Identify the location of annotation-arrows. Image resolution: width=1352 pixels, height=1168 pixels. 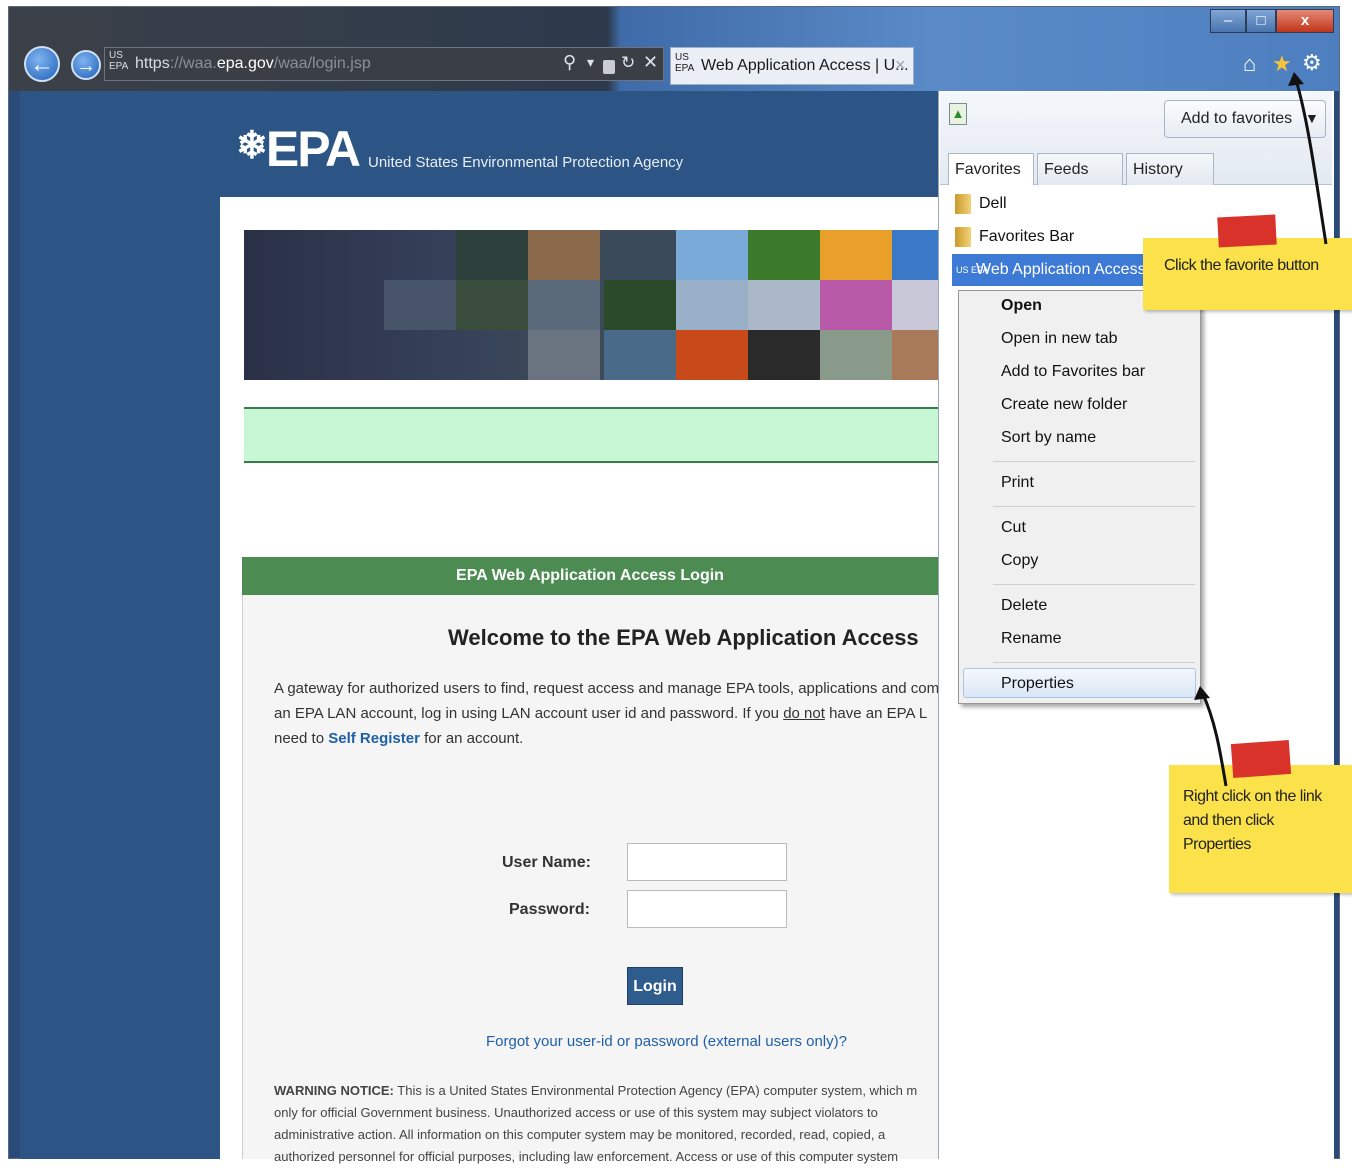
(1261, 429).